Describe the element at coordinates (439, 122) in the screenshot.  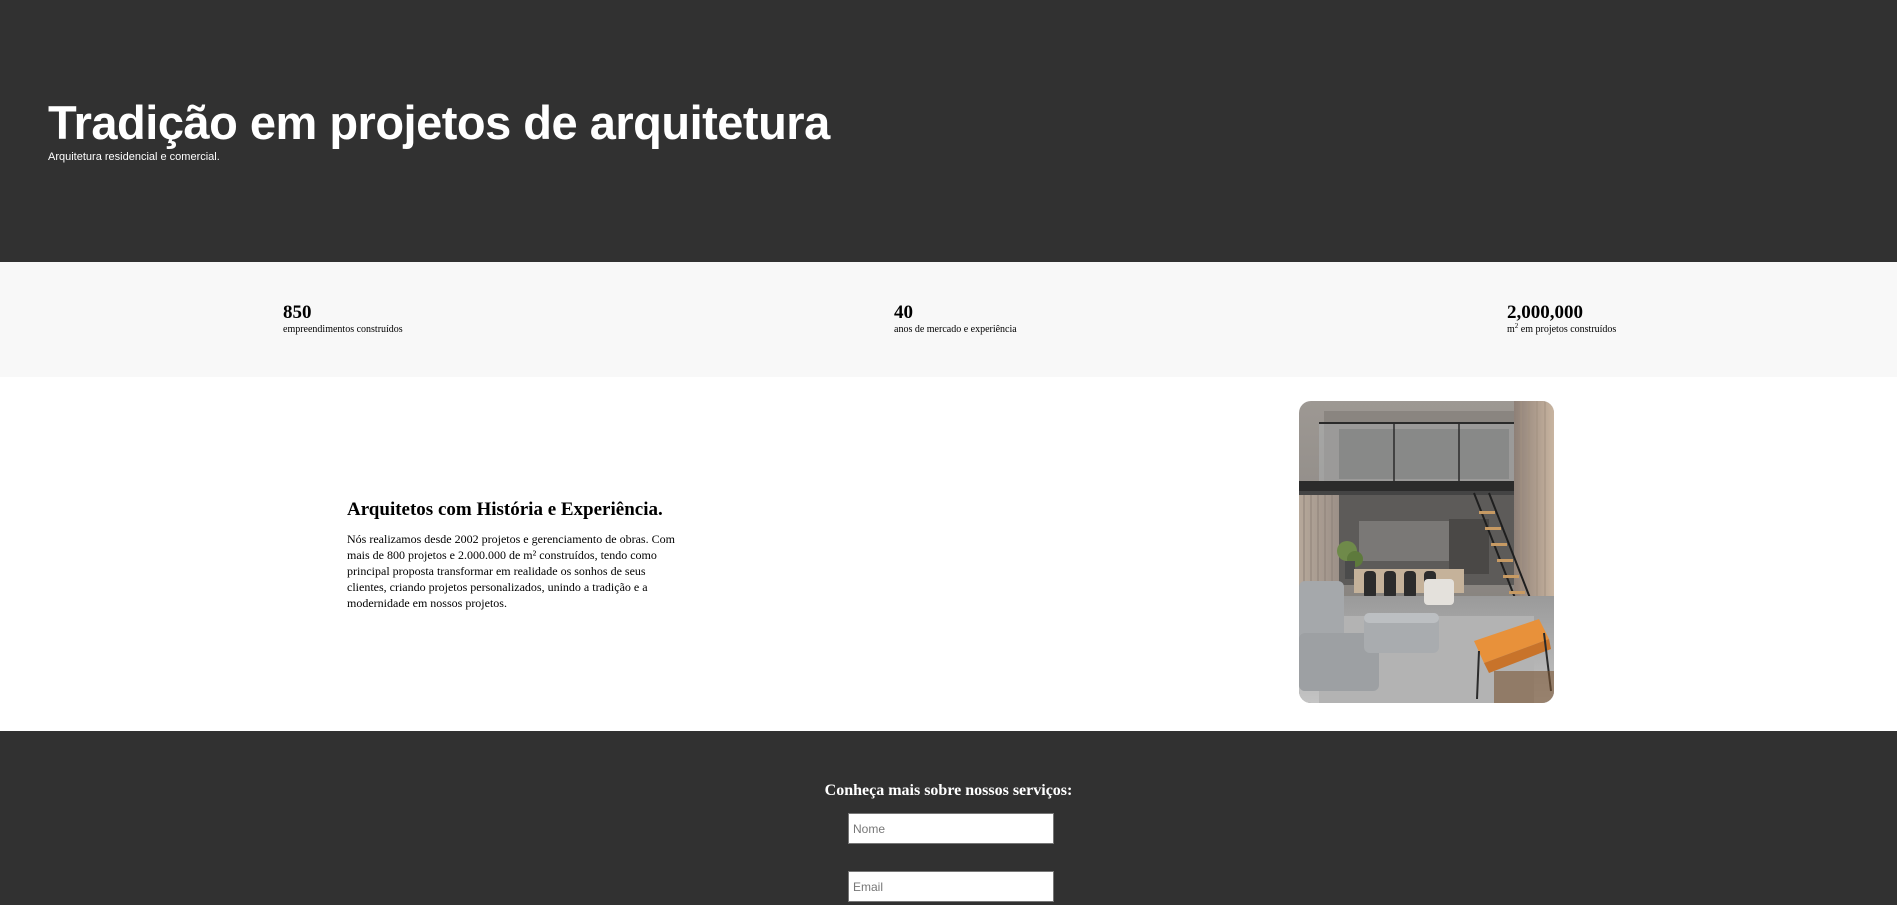
I see `hero-title: Tradição em projetos de arquitetura` at that location.